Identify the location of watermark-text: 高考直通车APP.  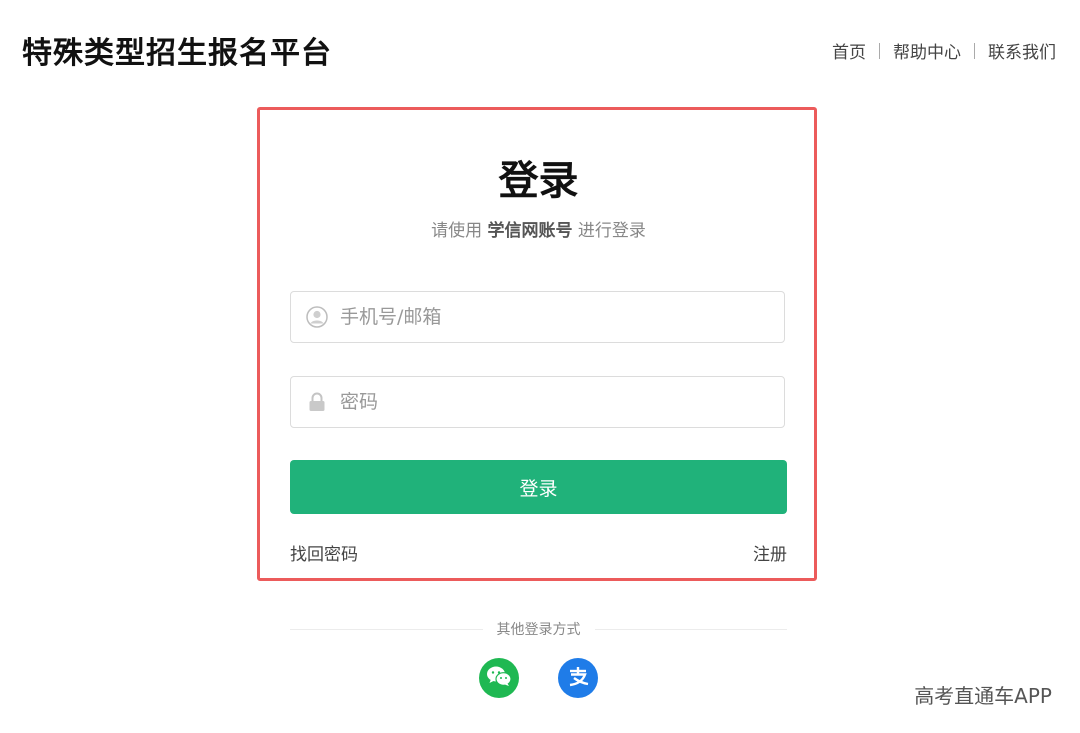
(983, 696).